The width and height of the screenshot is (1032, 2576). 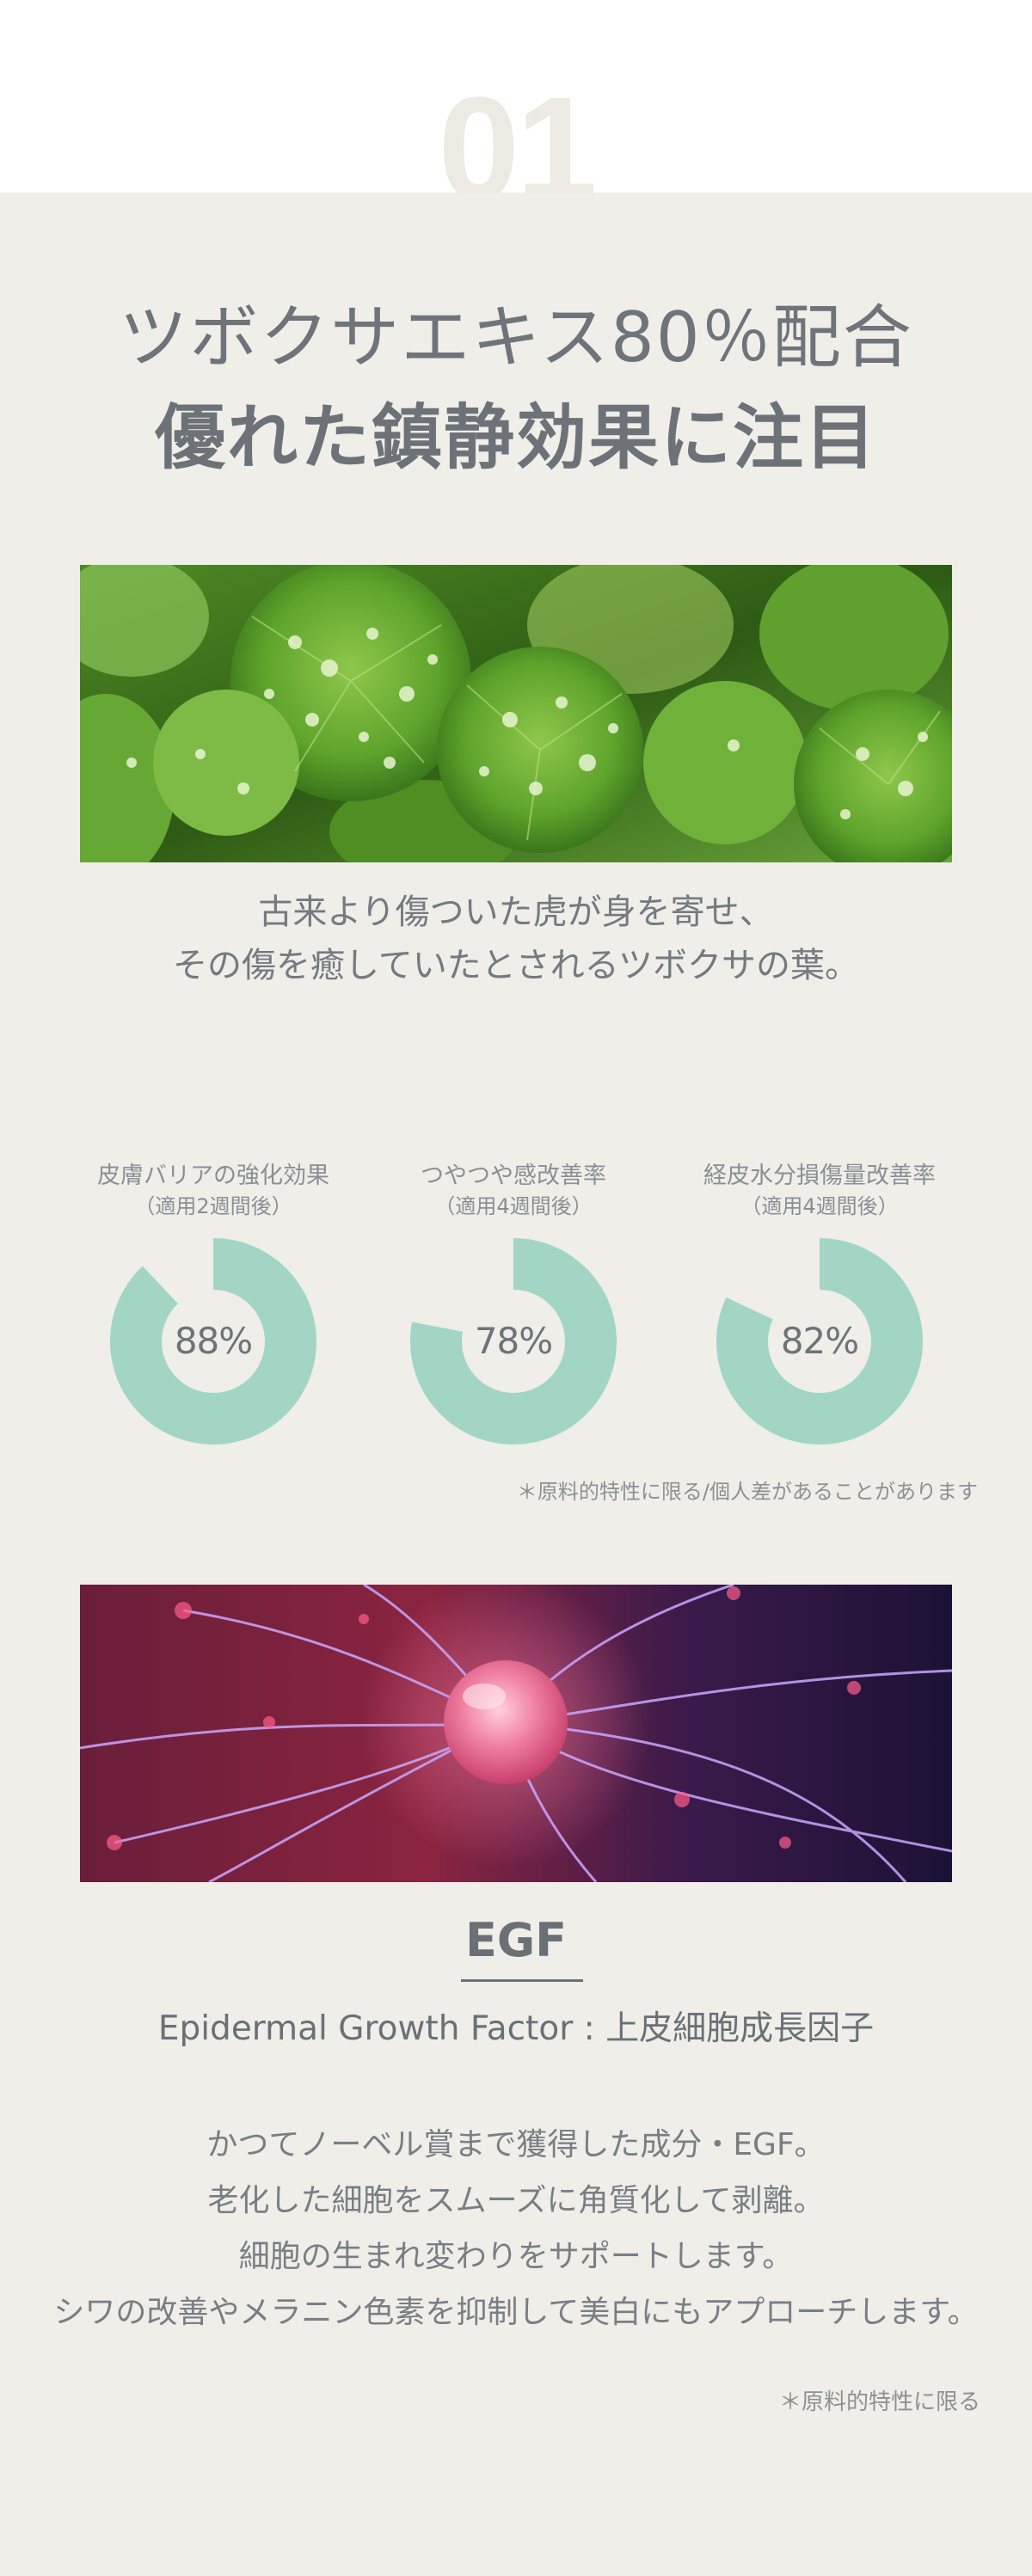 I want to click on egf-title-underline, so click(x=522, y=1981).